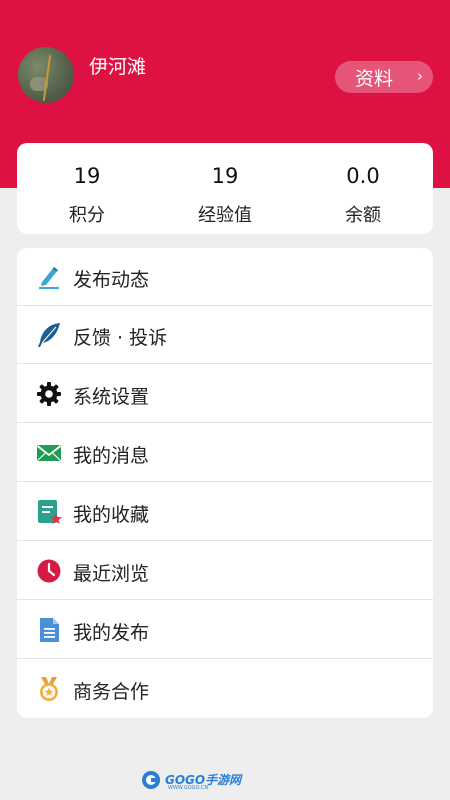  Describe the element at coordinates (363, 176) in the screenshot. I see `stat-value: 0.0` at that location.